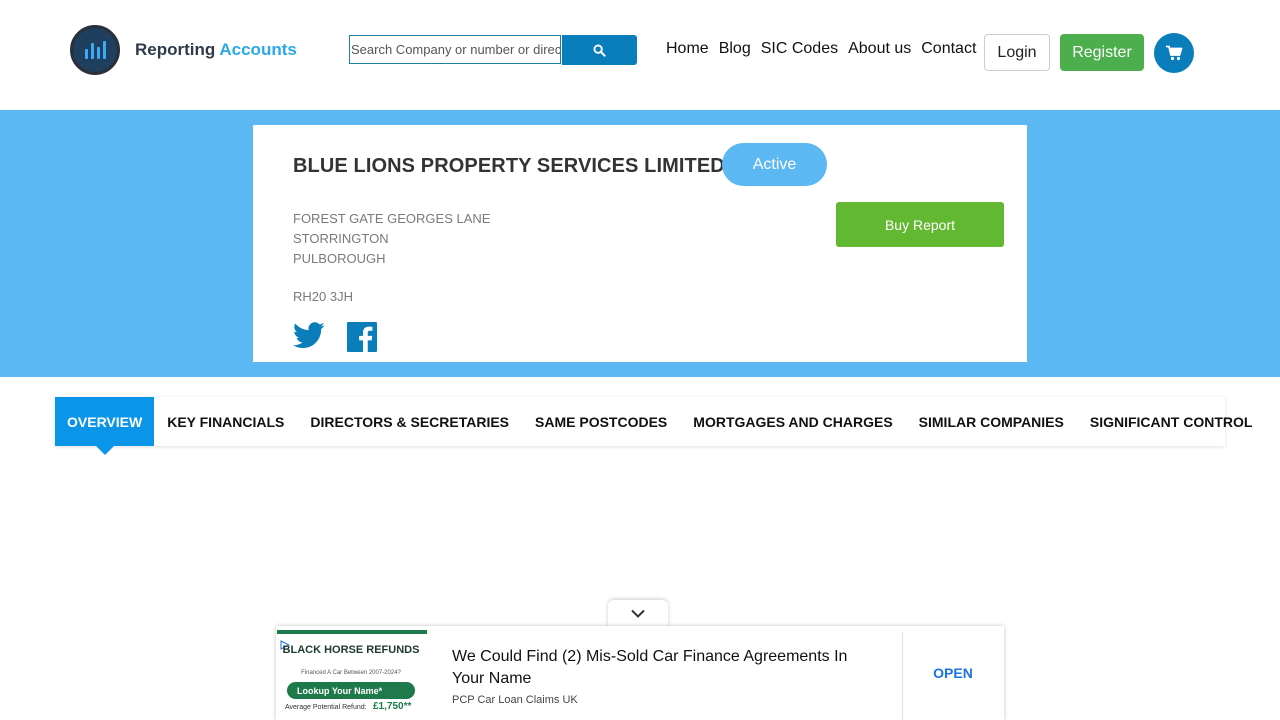 This screenshot has height=720, width=1280. What do you see at coordinates (1171, 421) in the screenshot?
I see `tab-significant-control: SIGNIFICANT CONTROL` at bounding box center [1171, 421].